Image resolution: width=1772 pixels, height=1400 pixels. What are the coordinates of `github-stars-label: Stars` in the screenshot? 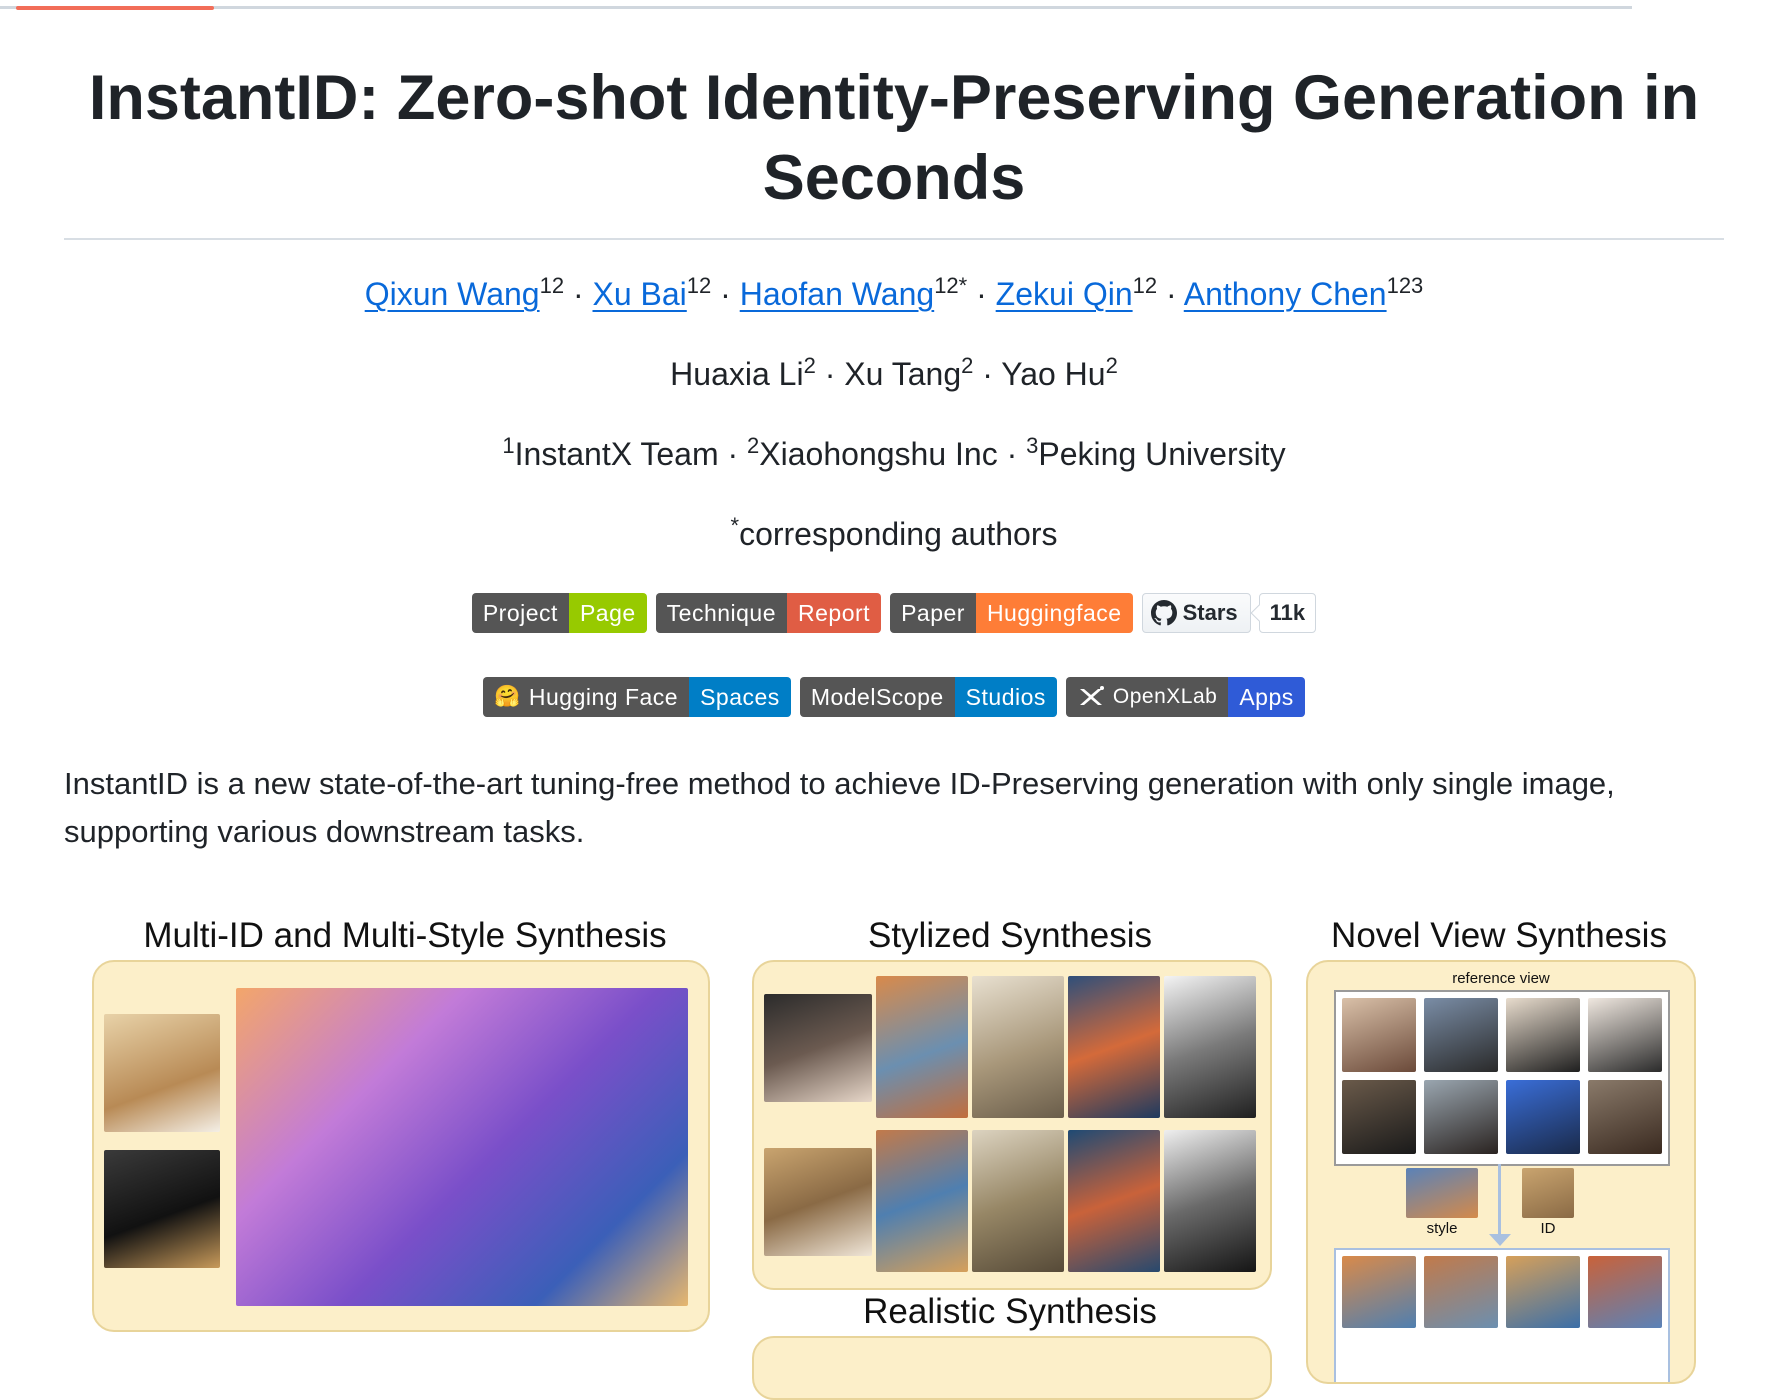 It's located at (1210, 612).